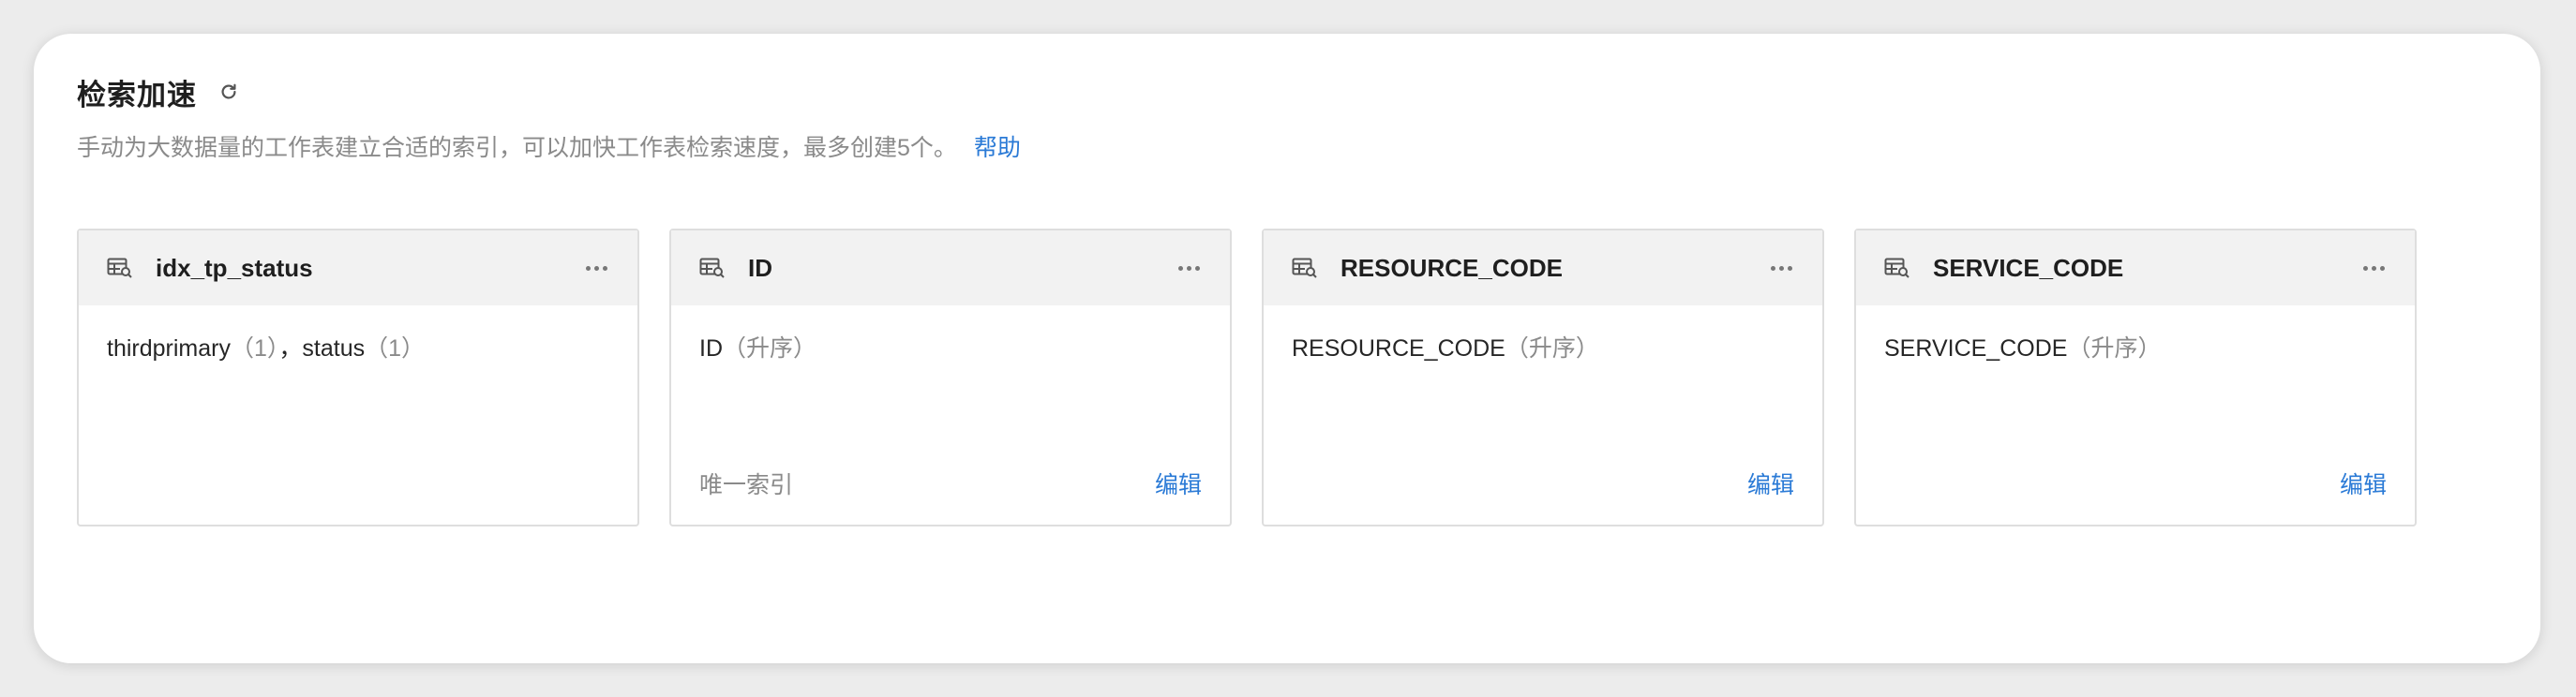 The image size is (2576, 697). I want to click on help-link: 帮助, so click(998, 146).